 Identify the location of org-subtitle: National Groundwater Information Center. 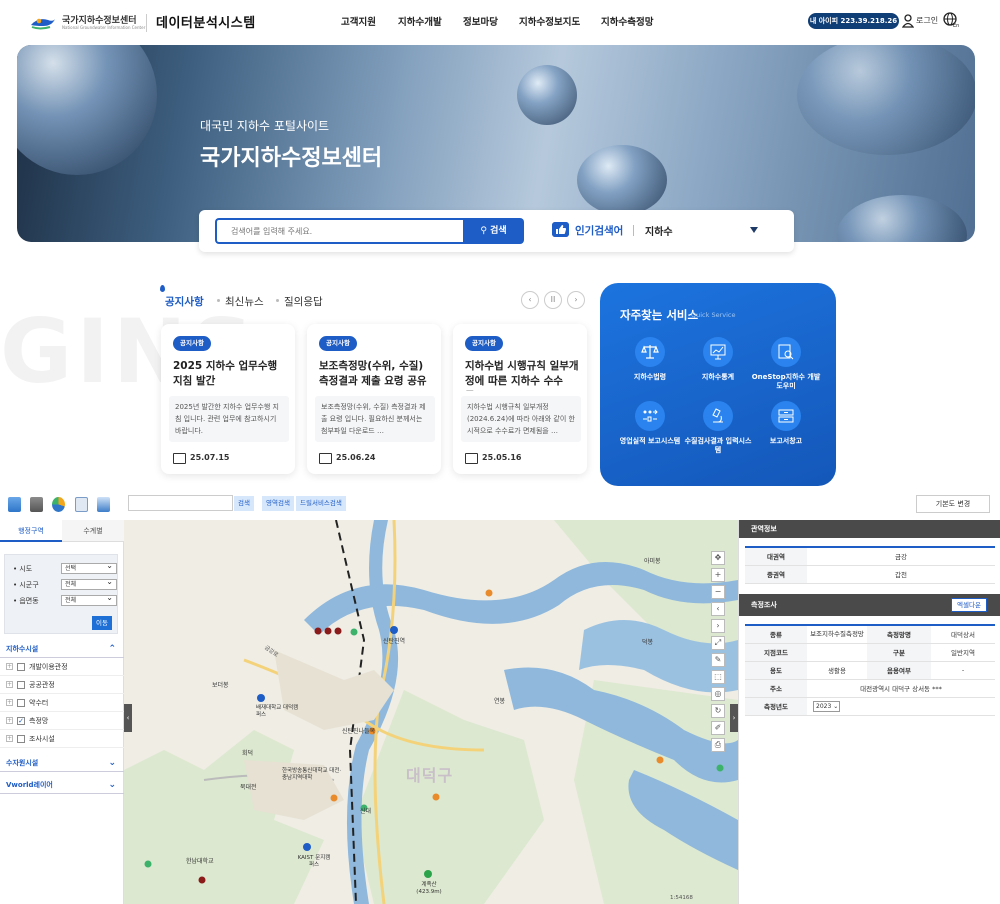
(104, 27).